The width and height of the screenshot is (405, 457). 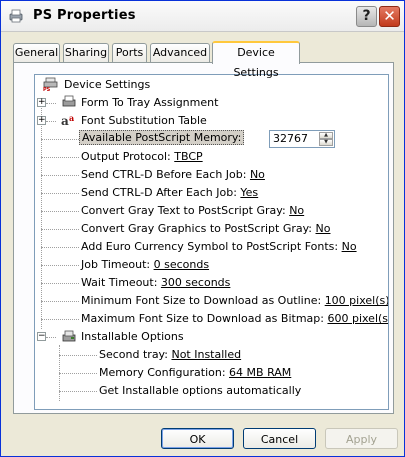 I want to click on tree-item-font-substitution: Font Substitution Table, so click(x=144, y=121).